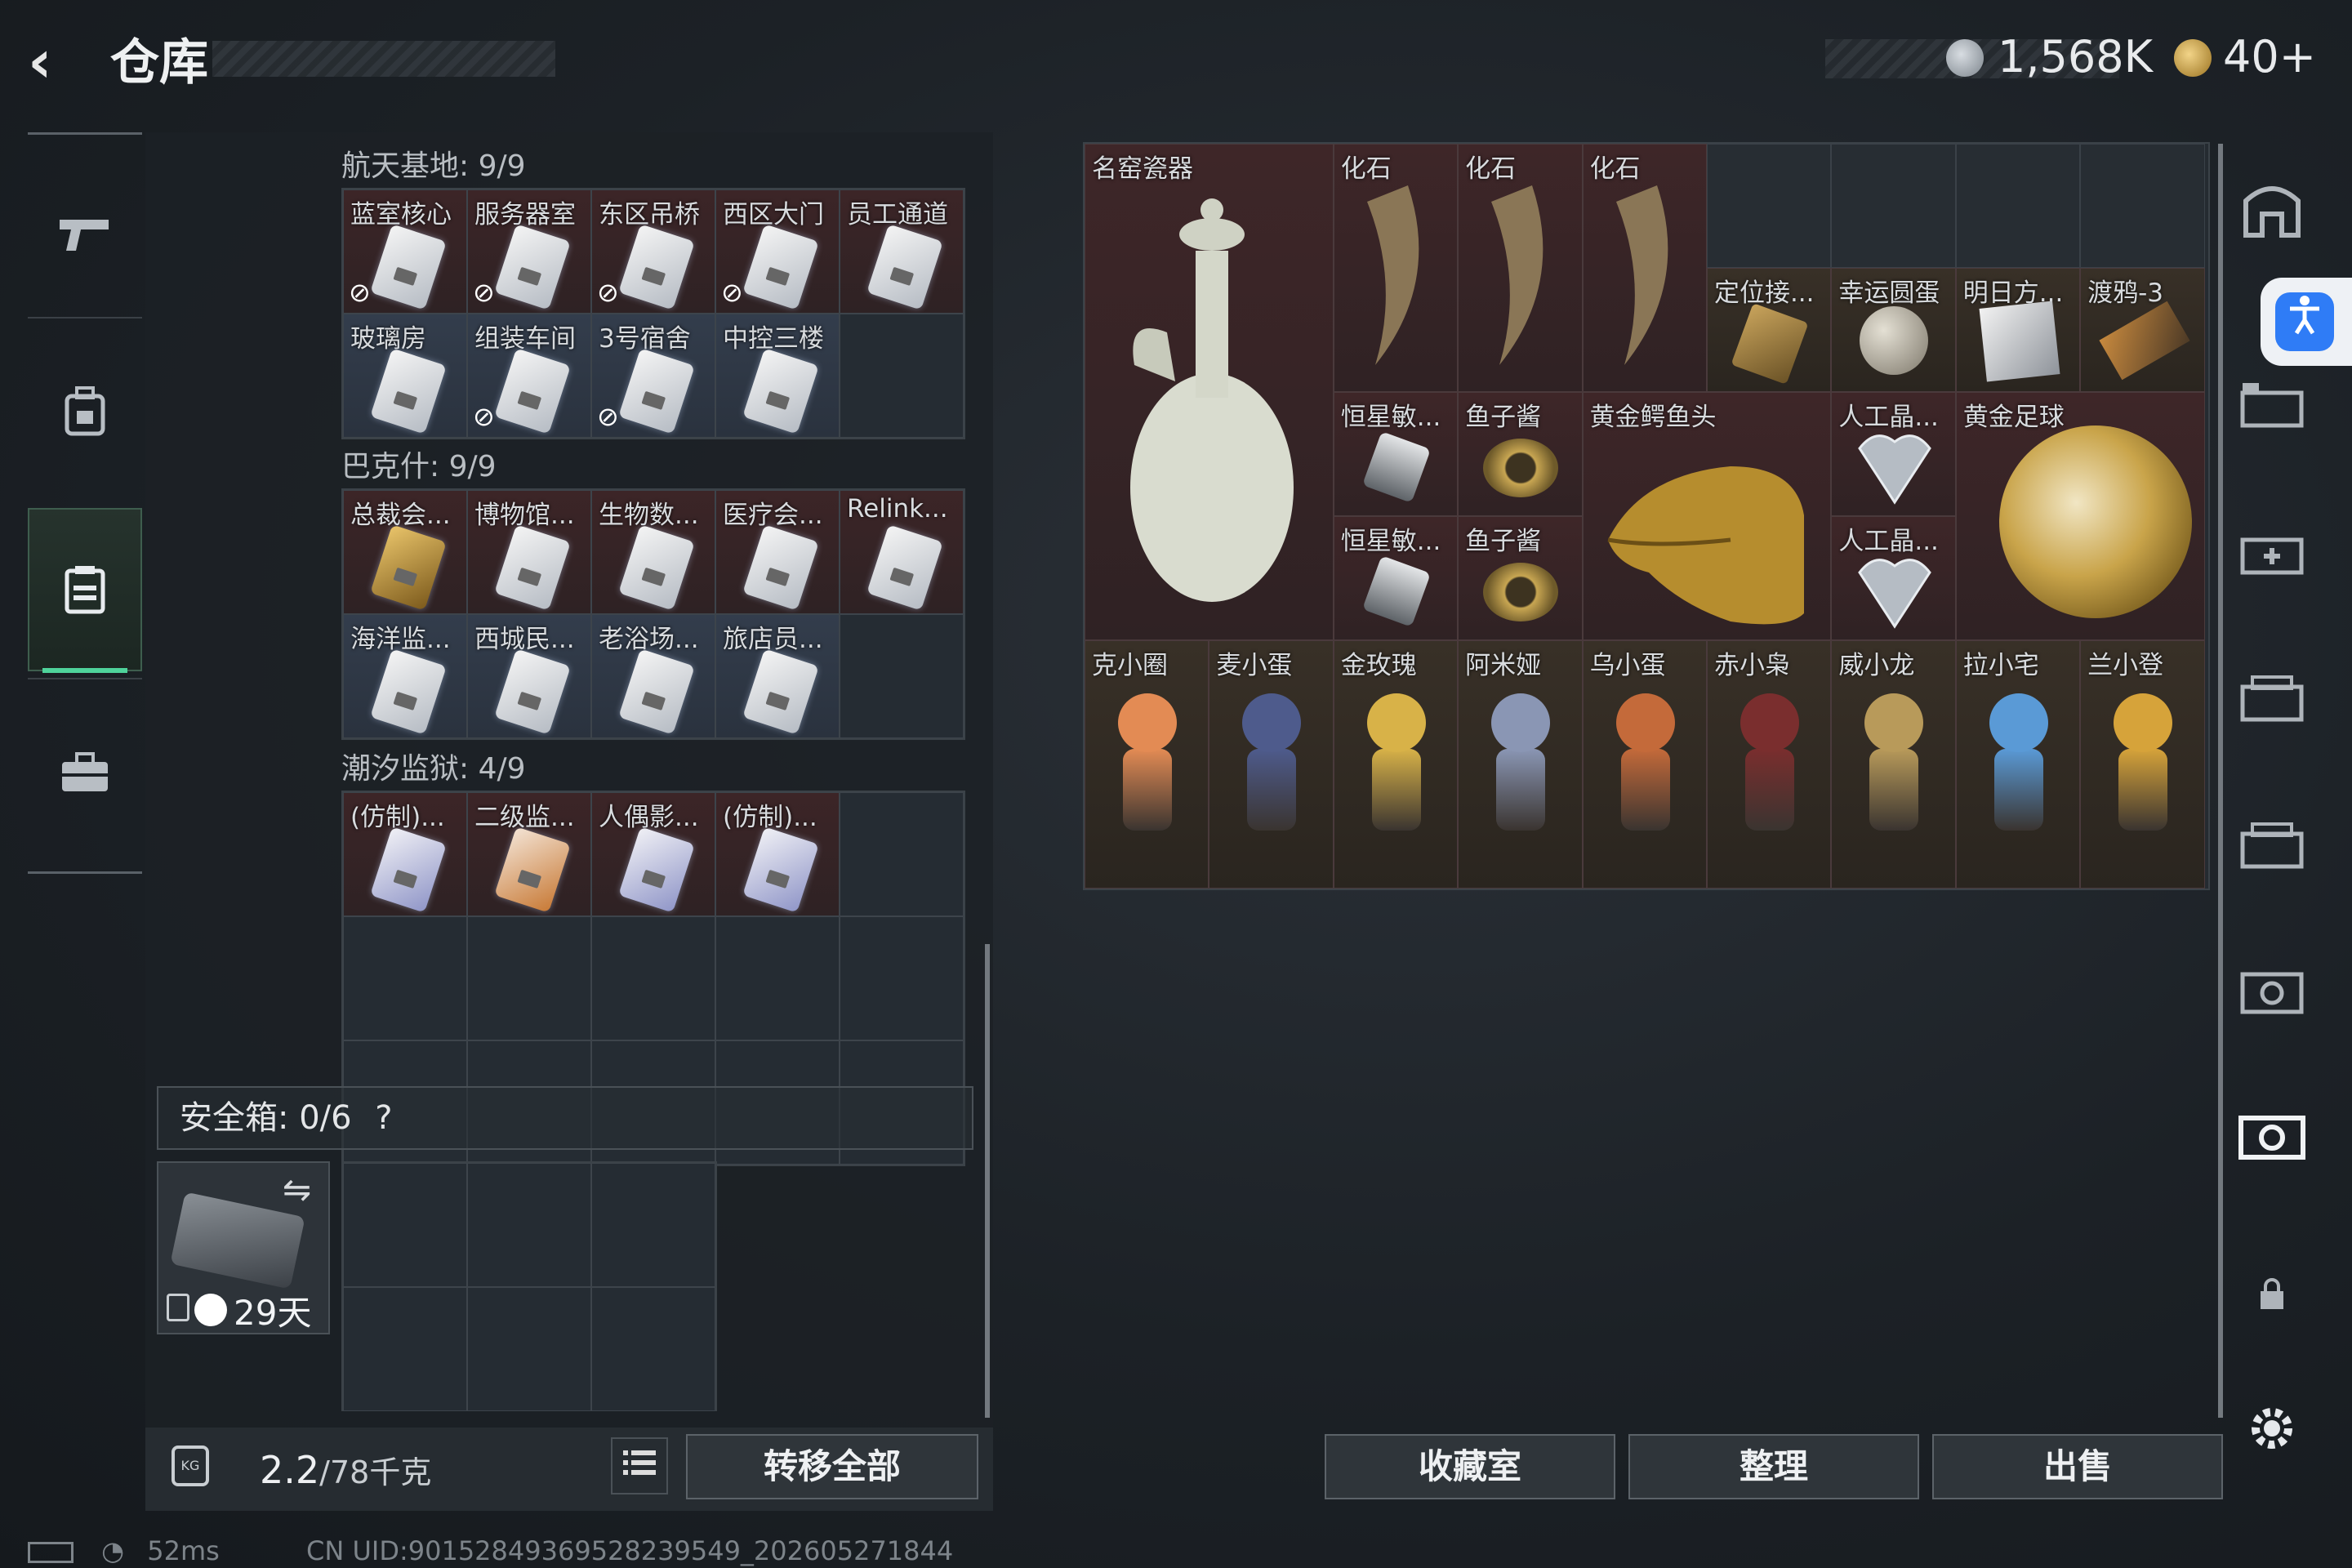  Describe the element at coordinates (85, 411) in the screenshot. I see `nav-backpack` at that location.